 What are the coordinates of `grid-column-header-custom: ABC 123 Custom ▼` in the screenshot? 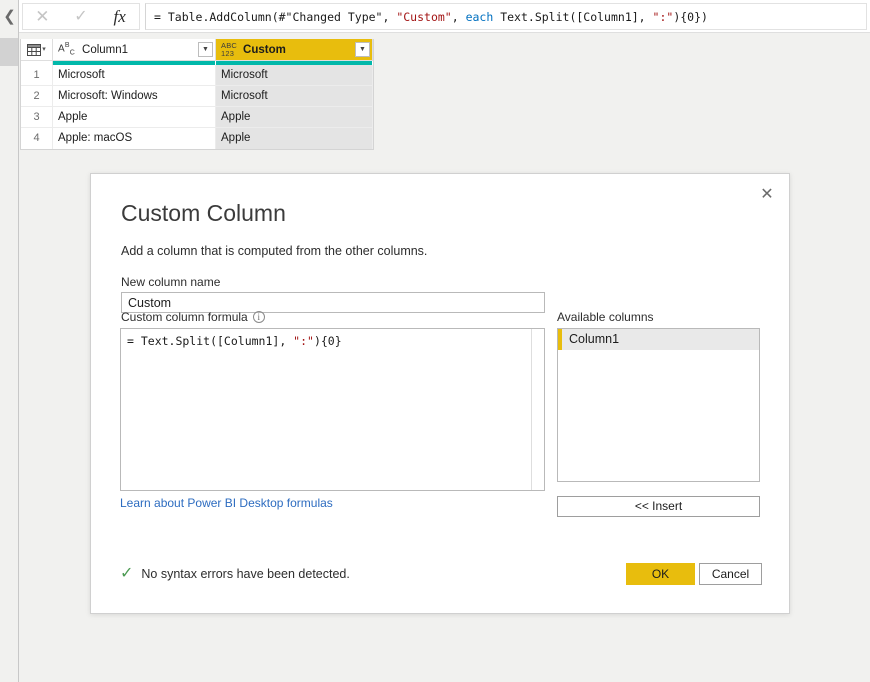 It's located at (294, 49).